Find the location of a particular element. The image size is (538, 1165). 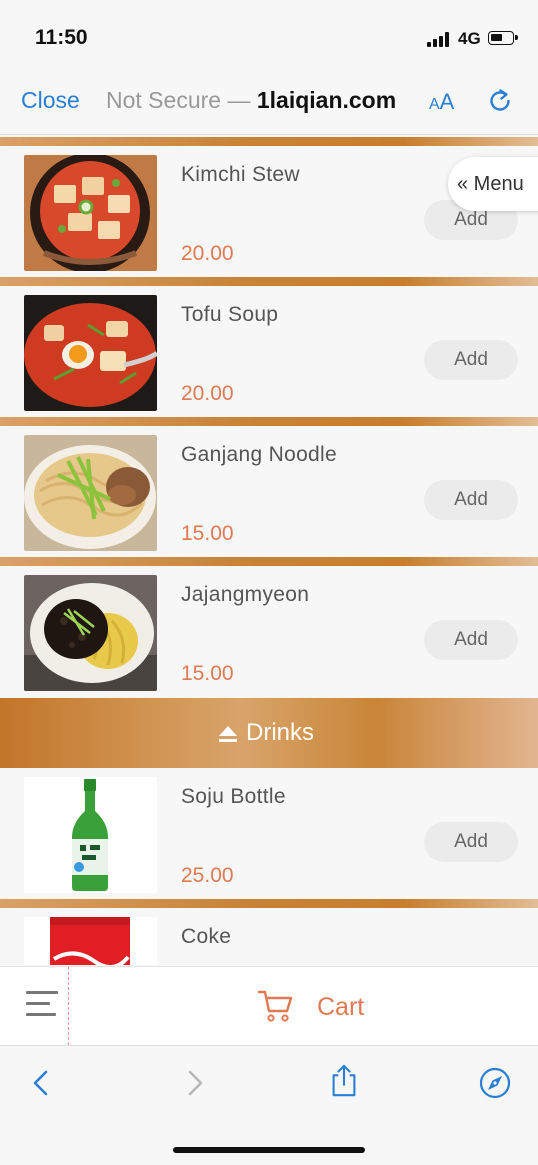

compass-icon is located at coordinates (495, 1083).